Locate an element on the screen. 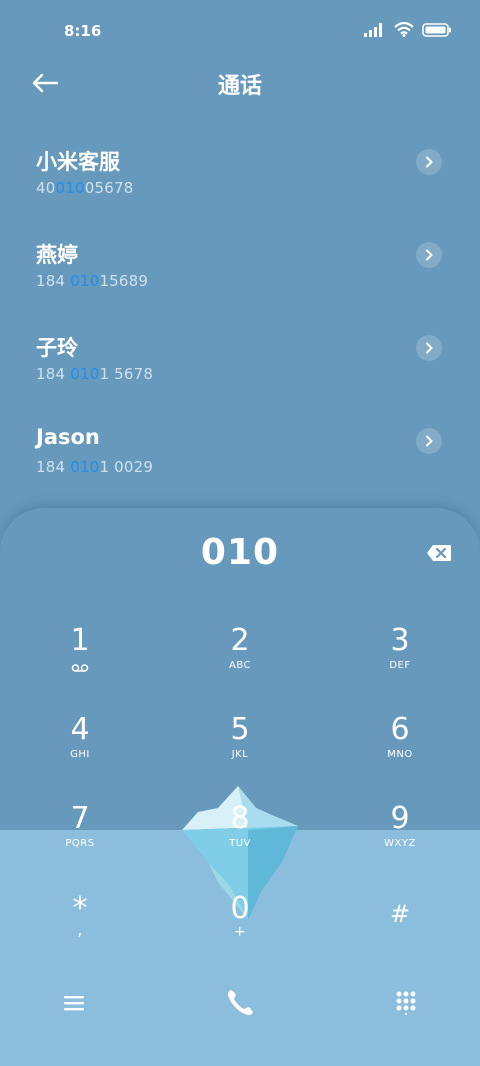  toggle-dialpad-button is located at coordinates (406, 1003).